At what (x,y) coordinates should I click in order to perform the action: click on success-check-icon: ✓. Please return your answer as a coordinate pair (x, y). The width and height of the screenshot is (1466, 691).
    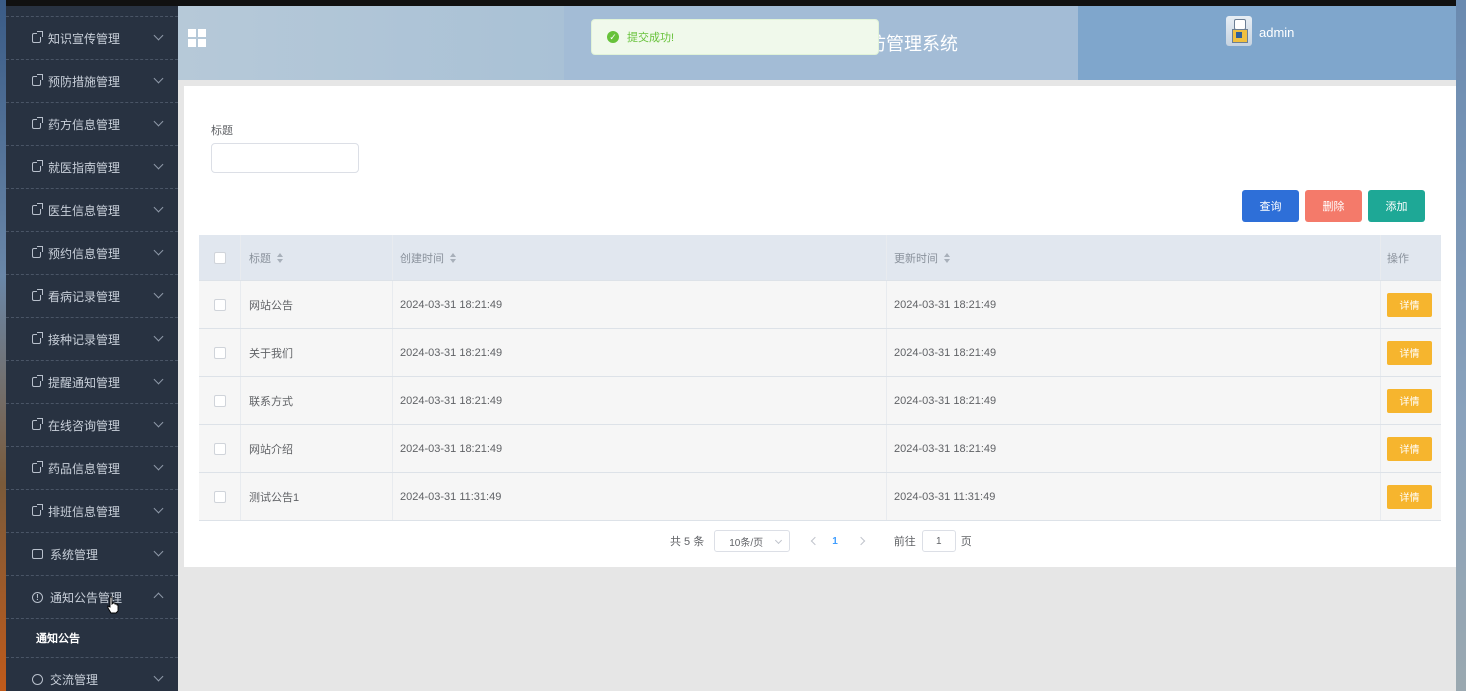
    Looking at the image, I should click on (613, 37).